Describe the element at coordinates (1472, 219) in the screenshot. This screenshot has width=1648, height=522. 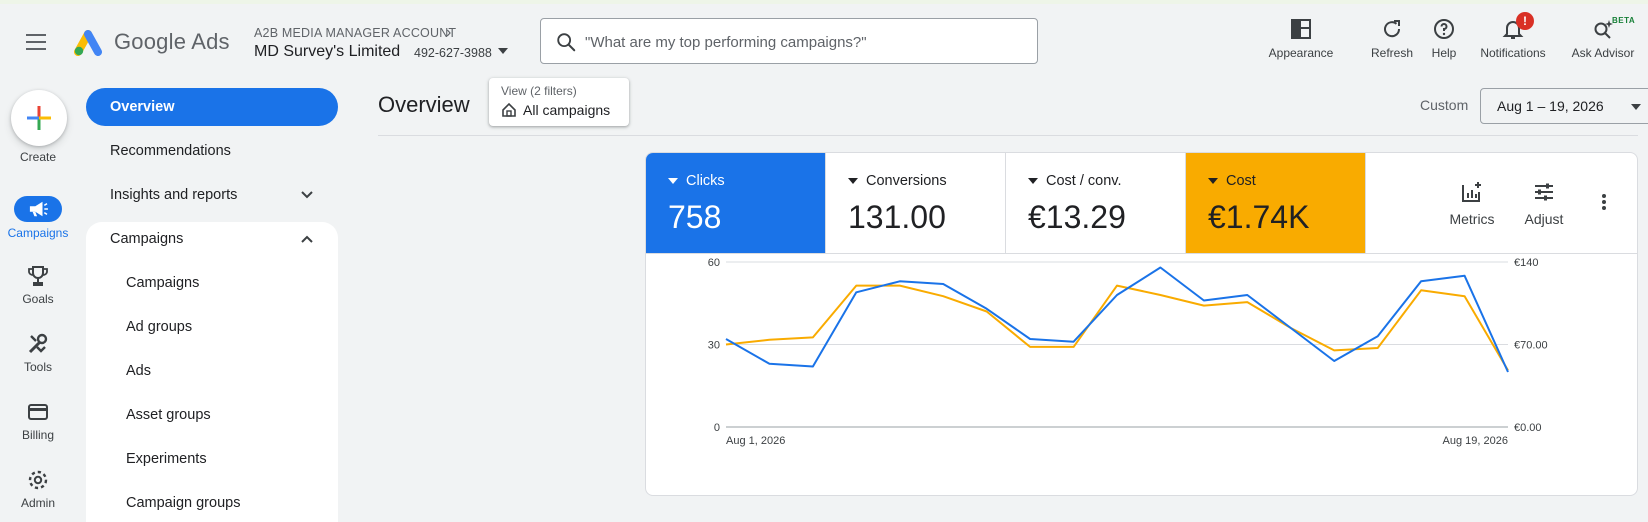
I see `metrics-label: Metrics` at that location.